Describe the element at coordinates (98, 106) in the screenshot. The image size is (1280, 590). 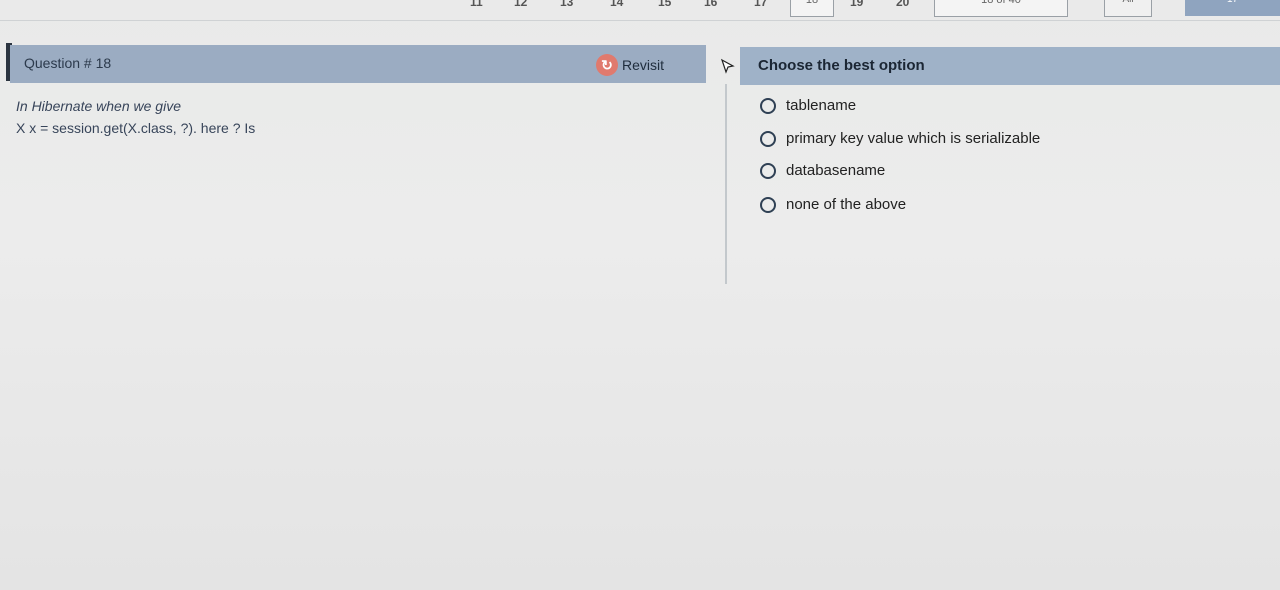
I see `question-line-1: In Hibernate when we give` at that location.